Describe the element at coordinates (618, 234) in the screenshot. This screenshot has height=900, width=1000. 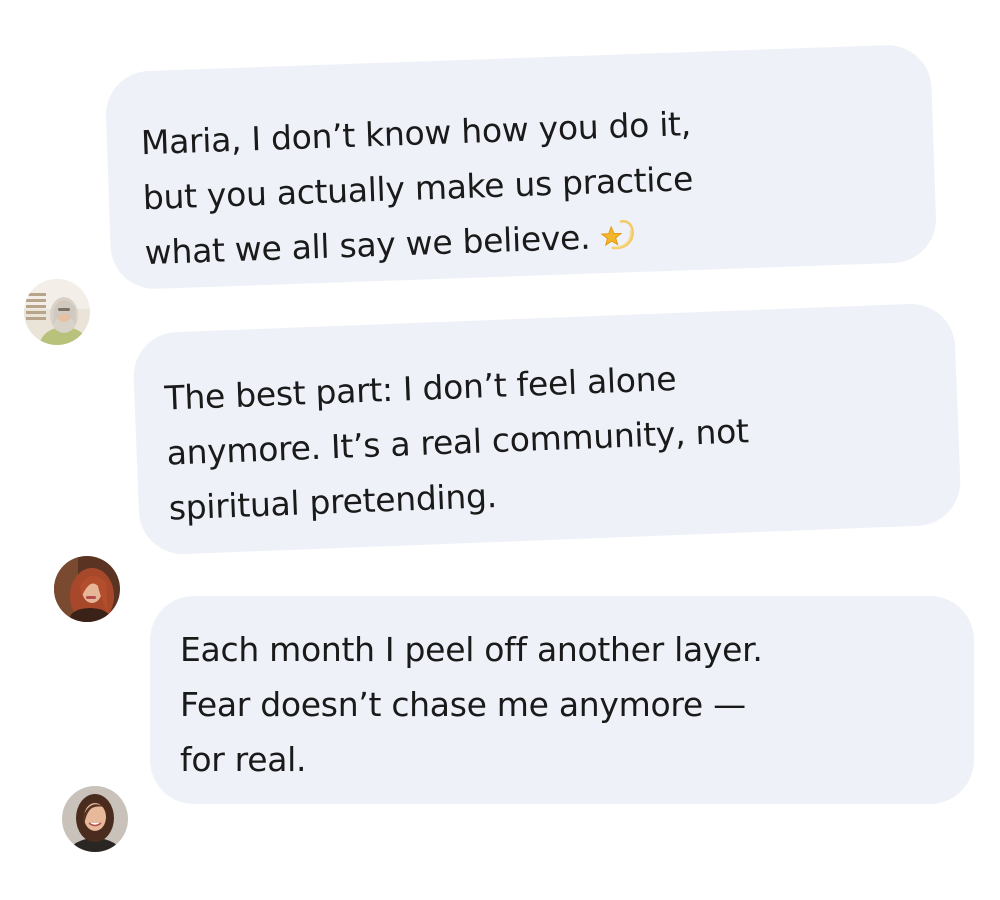
I see `shooting-star-icon` at that location.